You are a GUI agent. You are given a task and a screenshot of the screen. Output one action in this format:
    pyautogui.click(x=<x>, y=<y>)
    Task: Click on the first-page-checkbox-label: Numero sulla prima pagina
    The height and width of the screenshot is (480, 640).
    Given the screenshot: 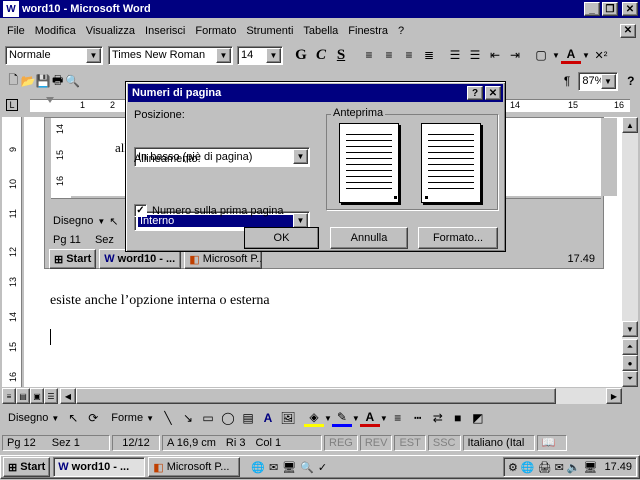 What is the action you would take?
    pyautogui.click(x=217, y=211)
    